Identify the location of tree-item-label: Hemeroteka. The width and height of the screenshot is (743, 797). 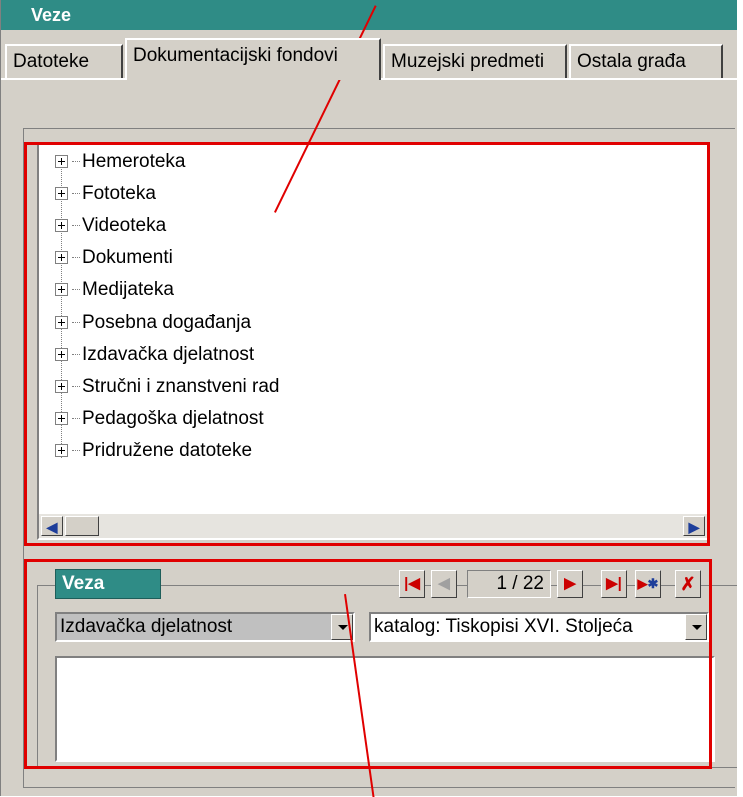
(134, 161).